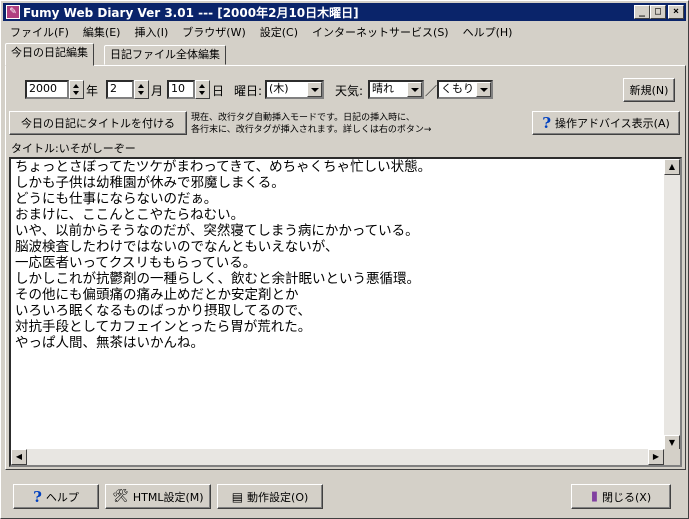 This screenshot has height=519, width=689. Describe the element at coordinates (676, 12) in the screenshot. I see `close-window-button: ×` at that location.